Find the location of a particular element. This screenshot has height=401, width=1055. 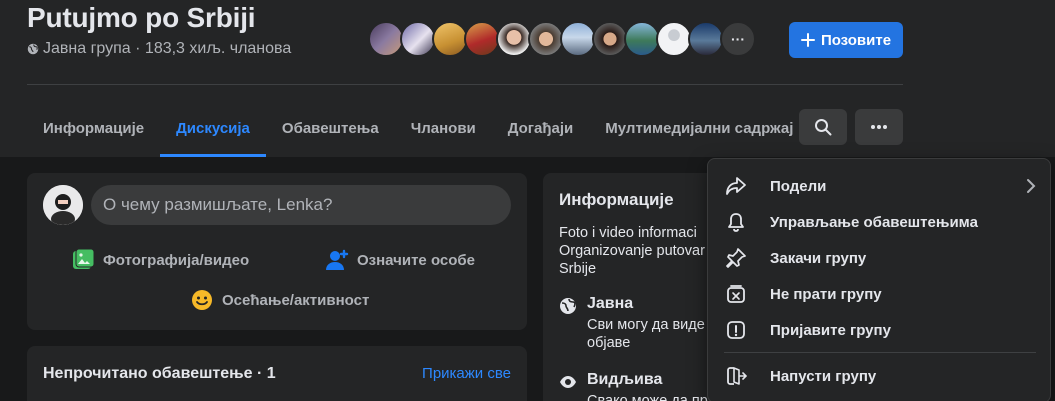

photo-icon is located at coordinates (84, 258).